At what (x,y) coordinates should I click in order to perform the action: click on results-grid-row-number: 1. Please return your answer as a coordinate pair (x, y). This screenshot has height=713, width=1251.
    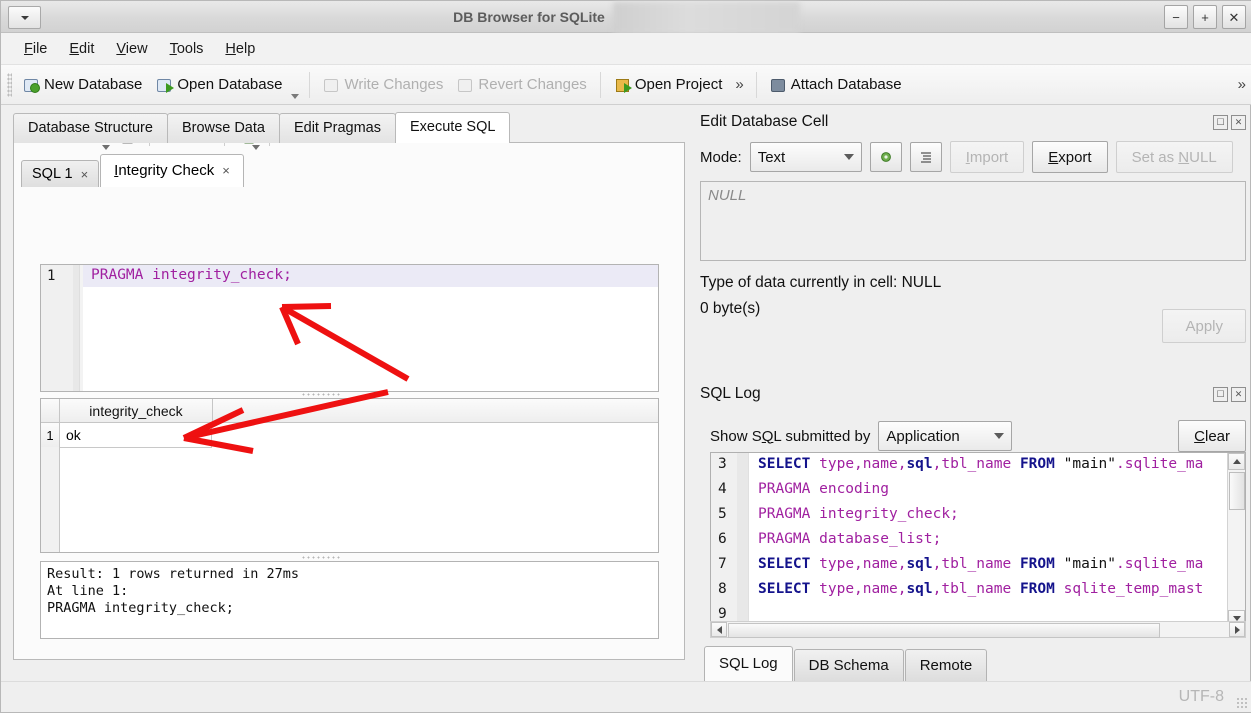
    Looking at the image, I should click on (50, 435).